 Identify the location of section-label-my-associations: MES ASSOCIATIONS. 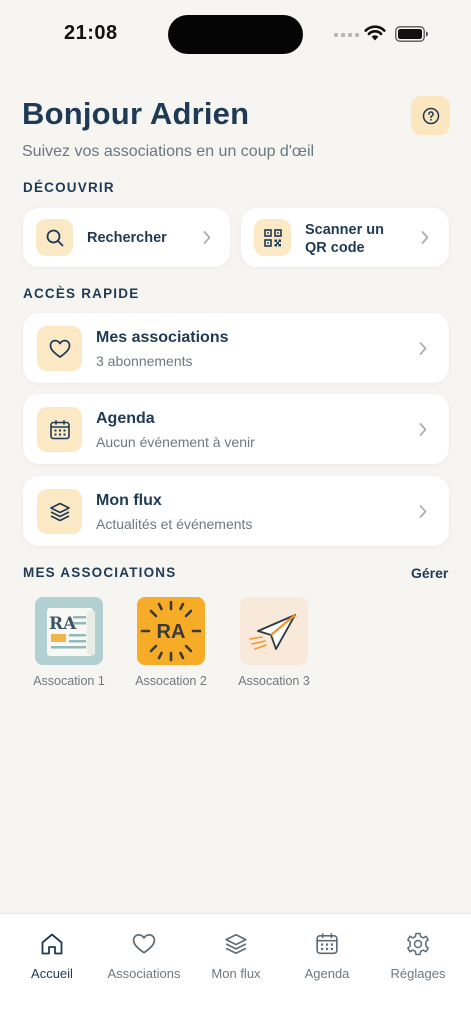
(100, 572).